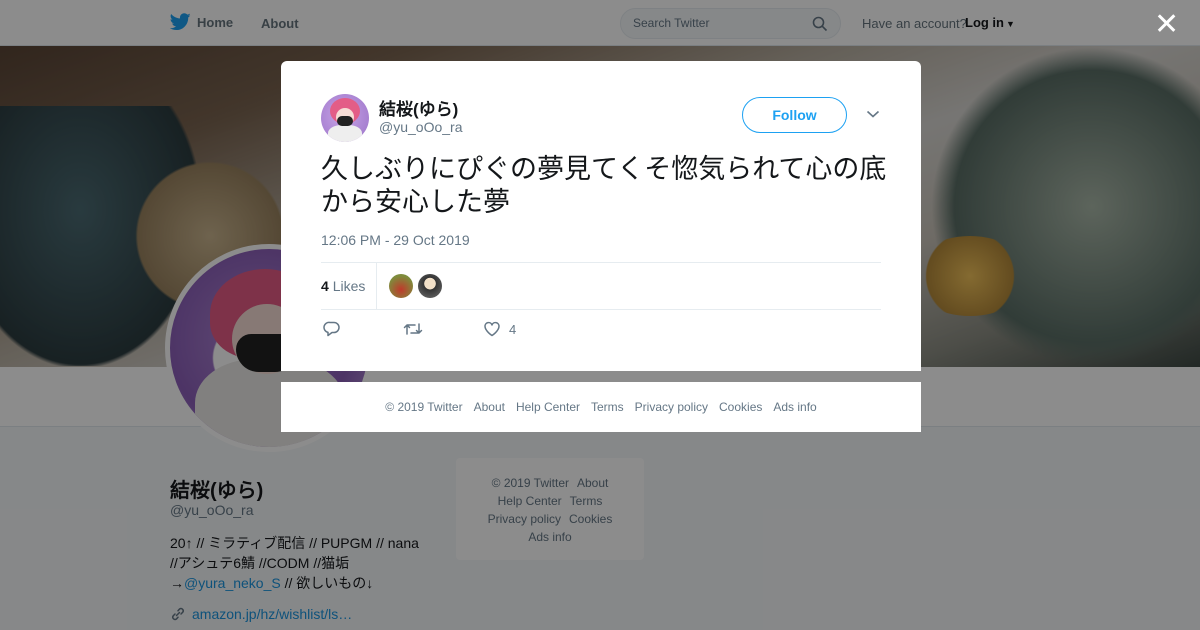 The height and width of the screenshot is (630, 1200). I want to click on footer-terms-link: Terms, so click(607, 407).